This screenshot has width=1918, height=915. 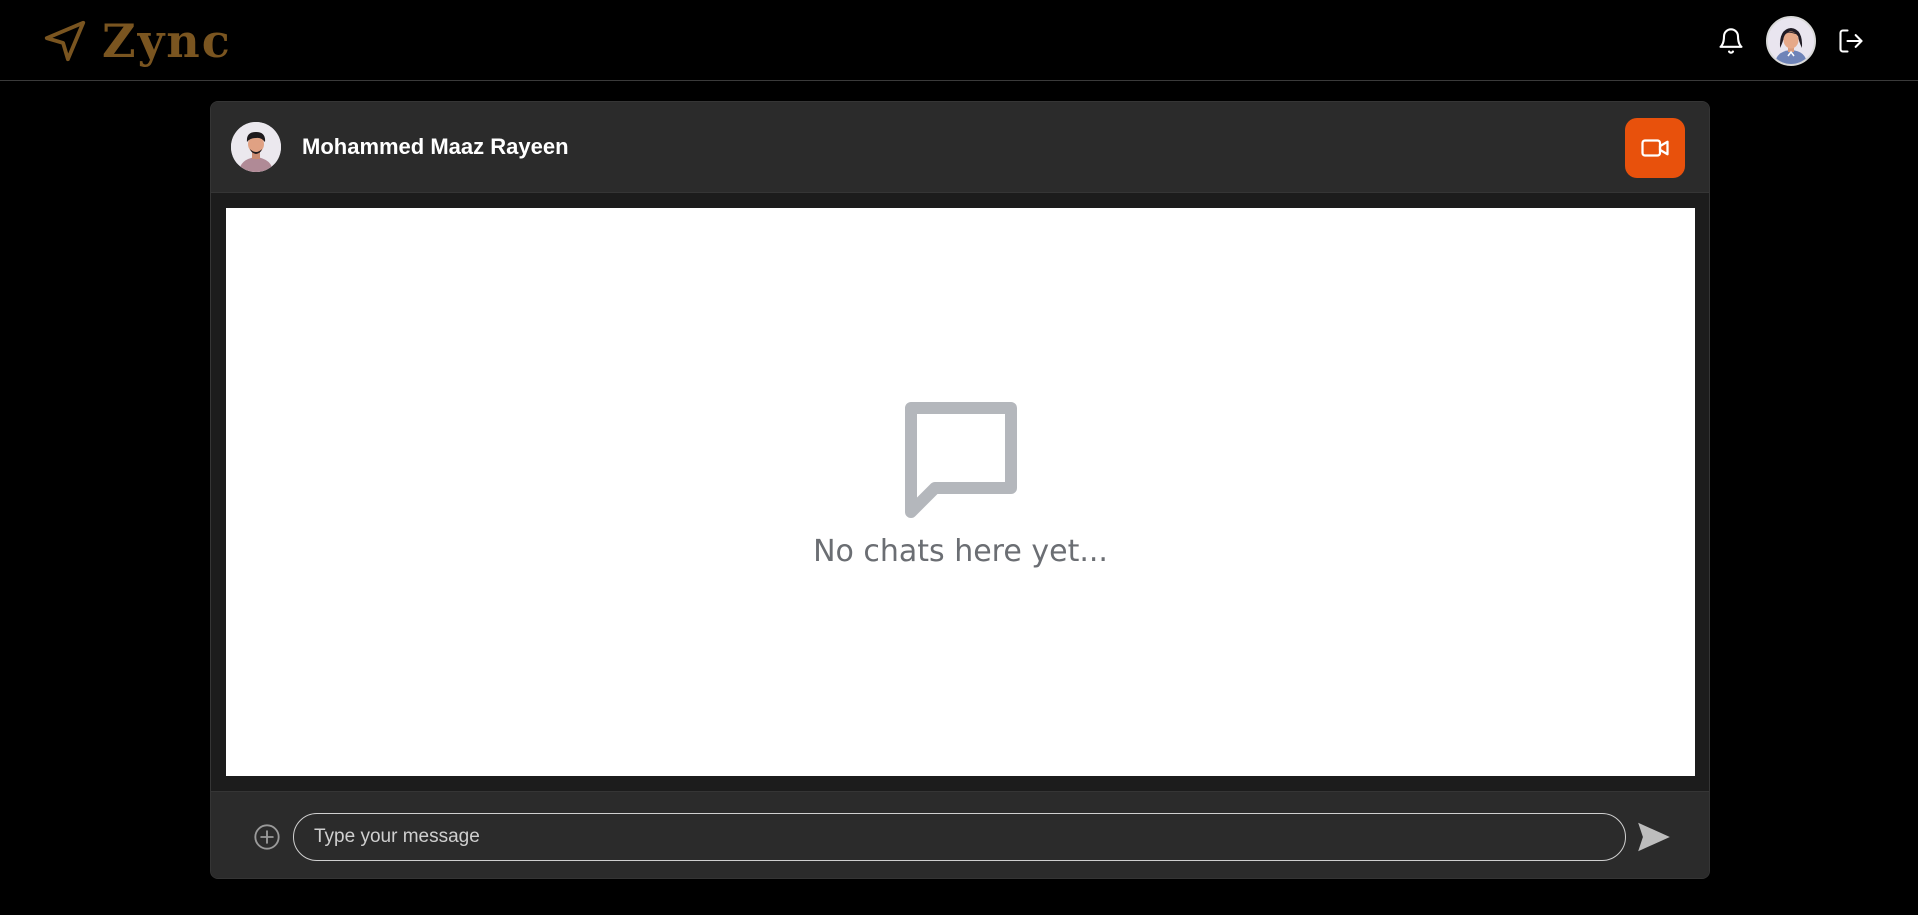 I want to click on chat-bubble-icon, so click(x=960, y=459).